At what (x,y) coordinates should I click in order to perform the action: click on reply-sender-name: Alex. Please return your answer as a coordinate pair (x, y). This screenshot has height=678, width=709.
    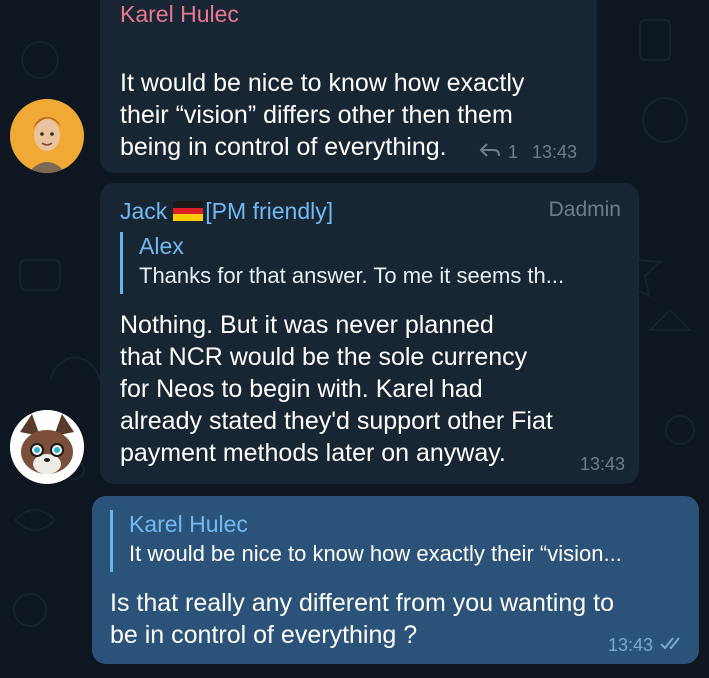
    Looking at the image, I should click on (161, 246).